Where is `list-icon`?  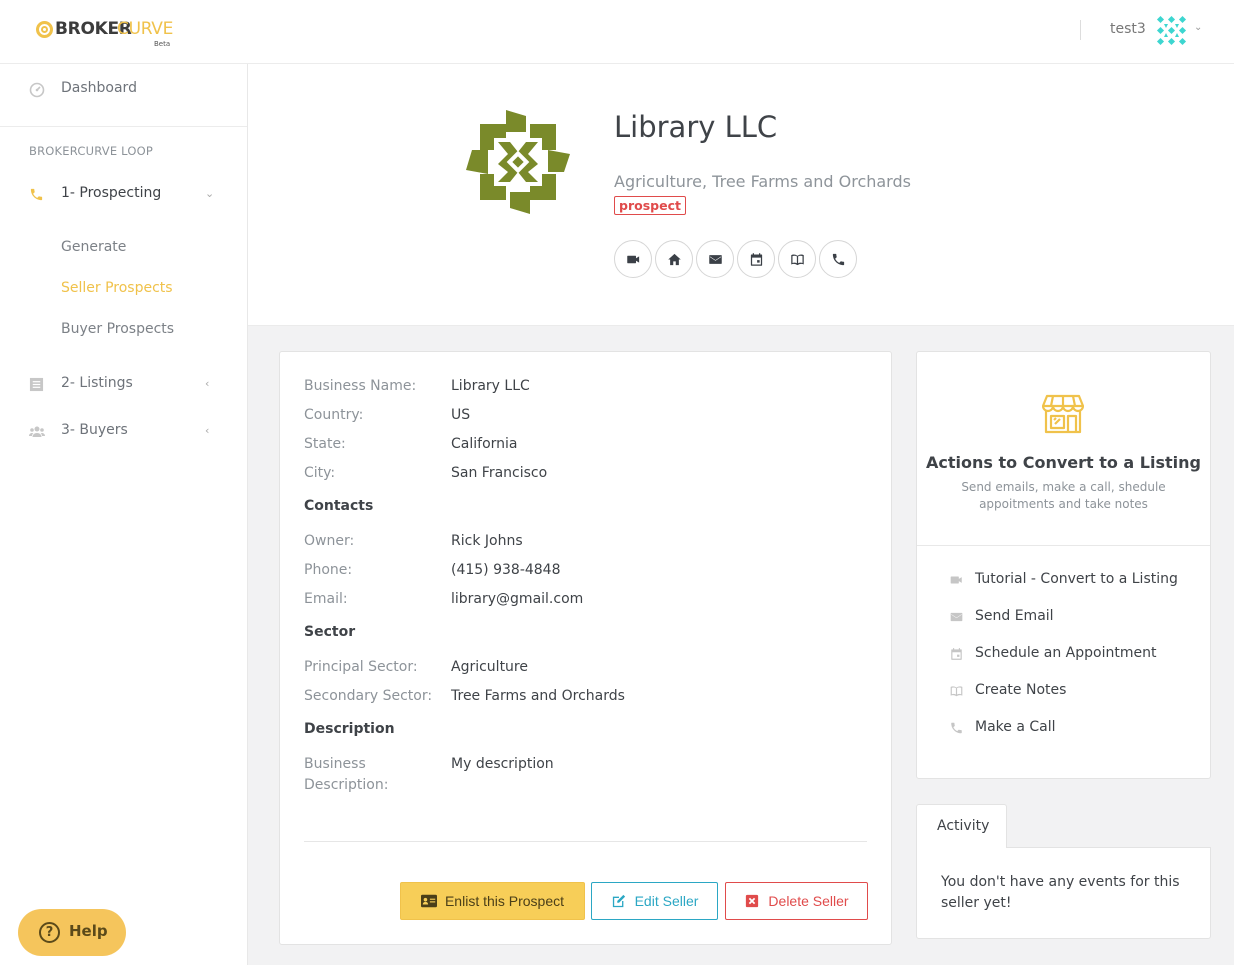
list-icon is located at coordinates (36, 384).